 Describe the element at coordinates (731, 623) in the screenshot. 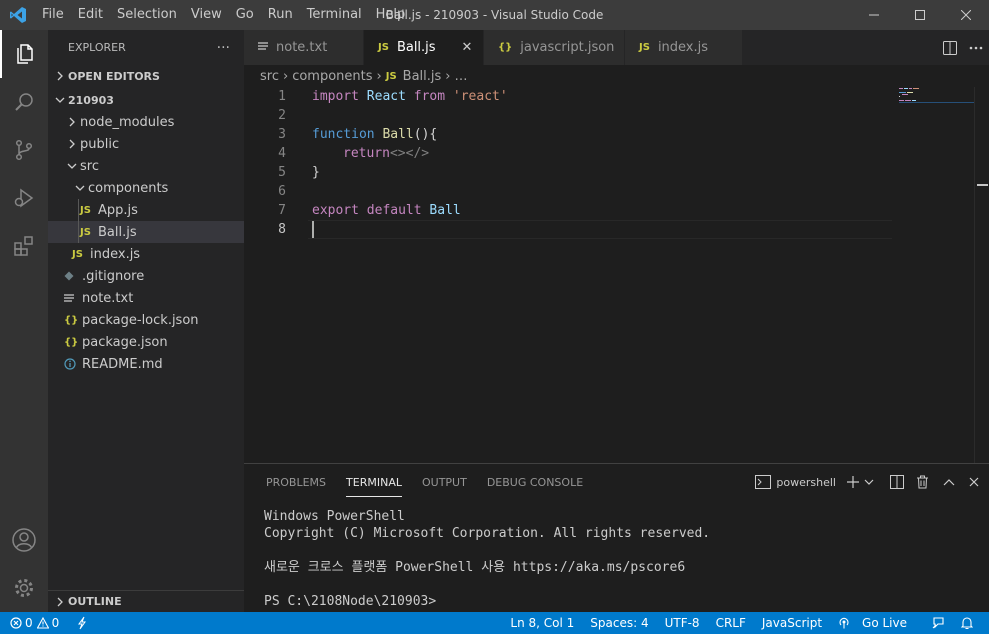

I see `line-ending: CRLF` at that location.